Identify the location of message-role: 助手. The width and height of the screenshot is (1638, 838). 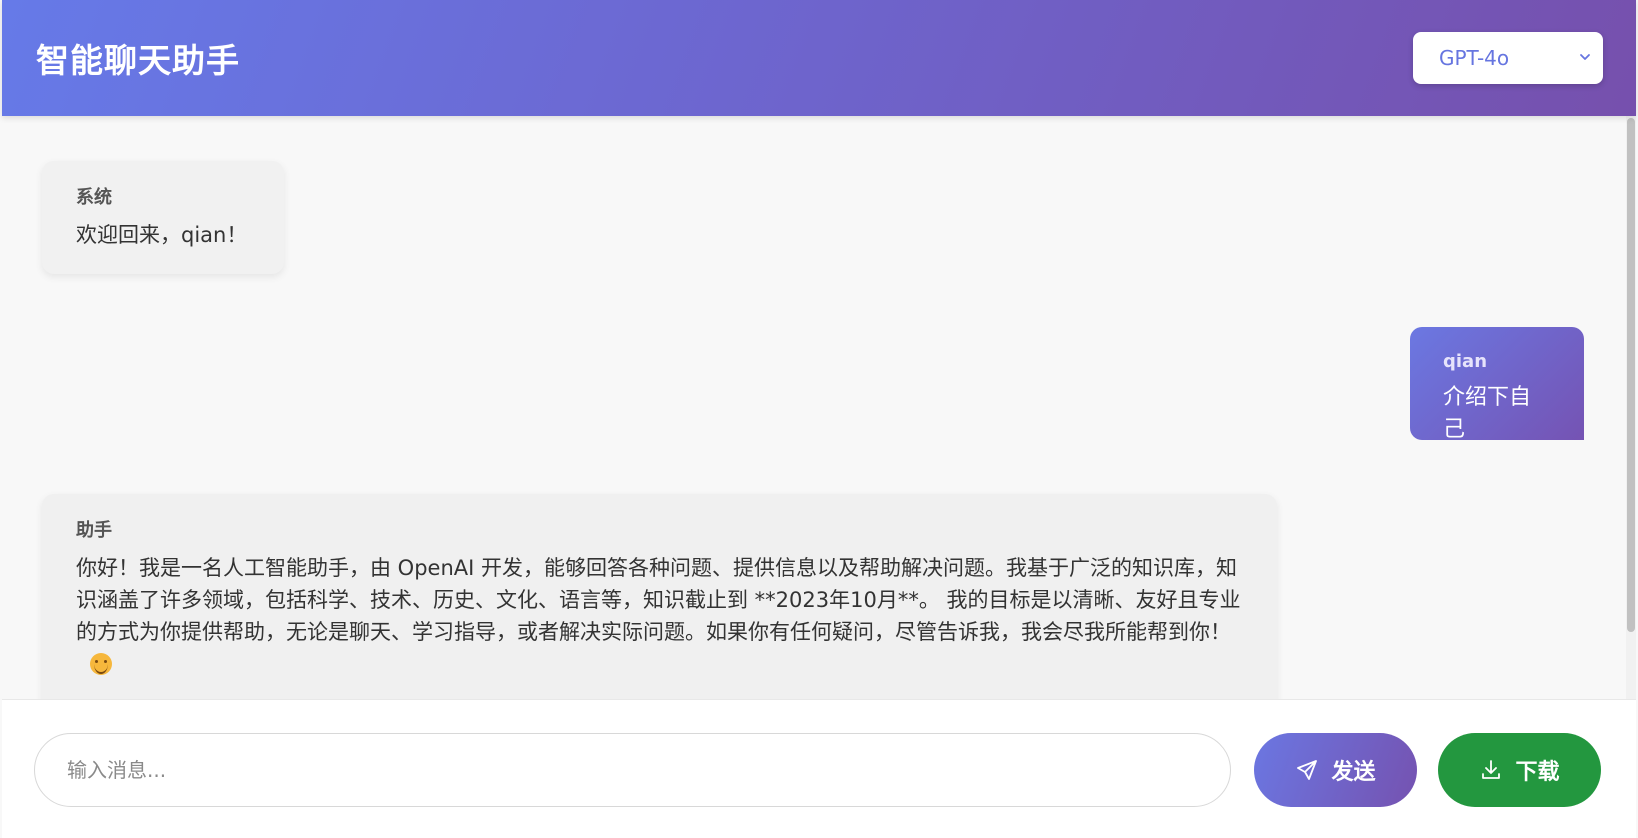
(94, 530).